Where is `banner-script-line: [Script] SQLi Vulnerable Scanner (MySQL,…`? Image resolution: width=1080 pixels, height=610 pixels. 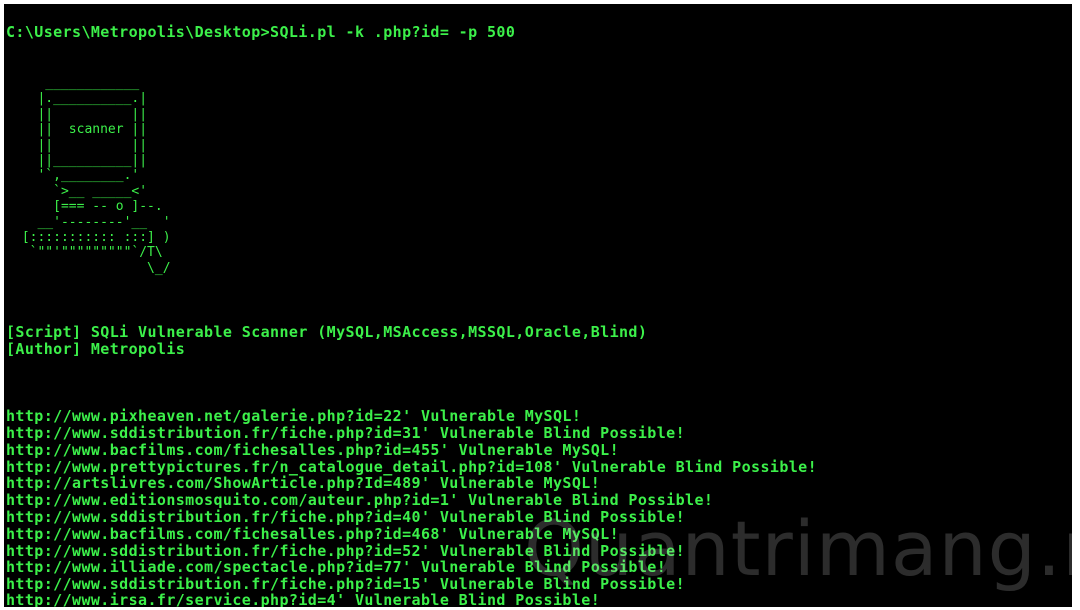
banner-script-line: [Script] SQLi Vulnerable Scanner (MySQL,… is located at coordinates (327, 332).